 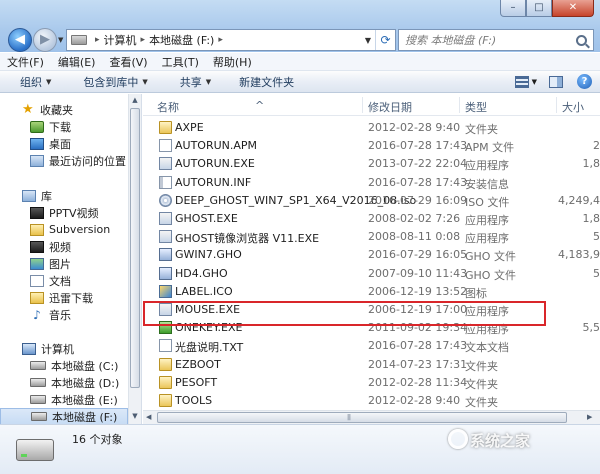 What do you see at coordinates (513, 8) in the screenshot?
I see `minimize-button: –` at bounding box center [513, 8].